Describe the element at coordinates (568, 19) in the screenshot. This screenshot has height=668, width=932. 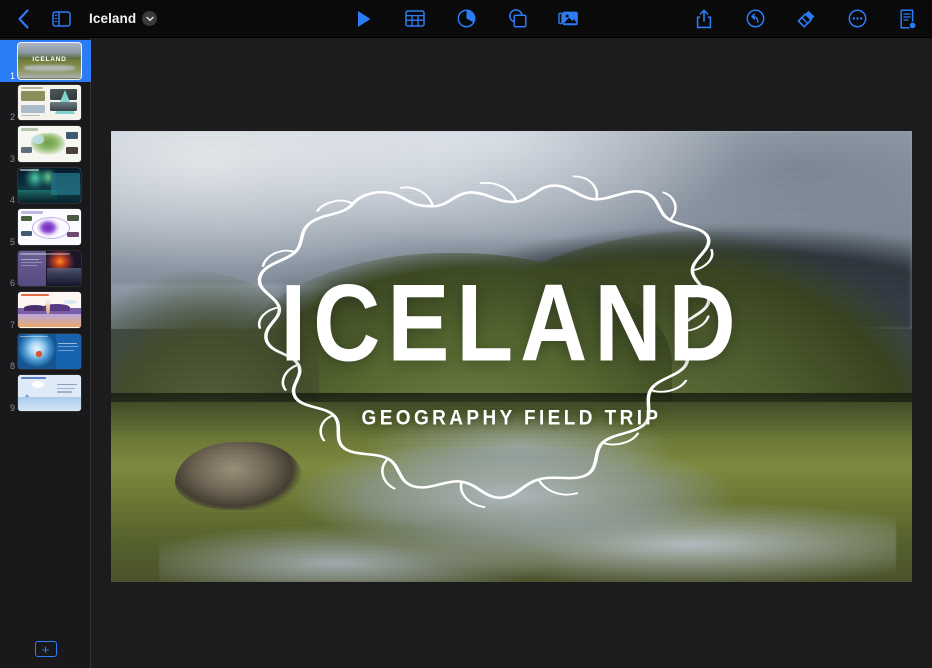
I see `insert-media-button` at that location.